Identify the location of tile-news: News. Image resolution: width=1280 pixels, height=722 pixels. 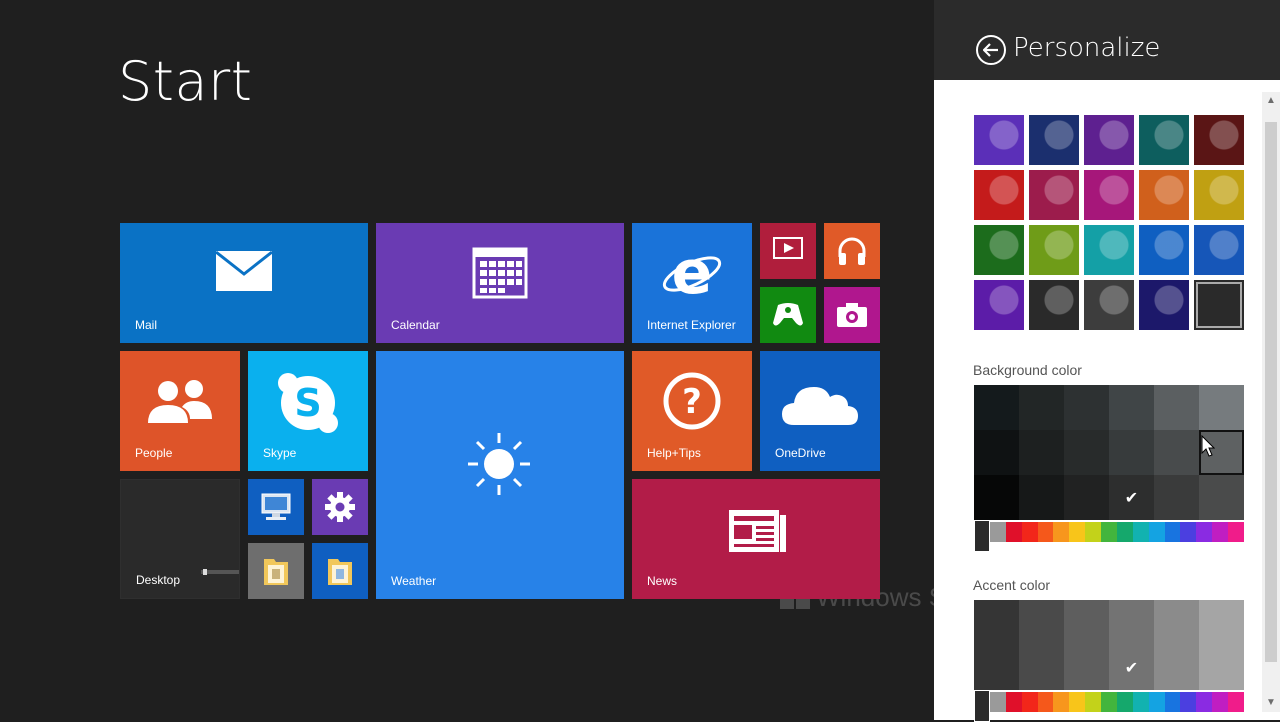
(756, 539).